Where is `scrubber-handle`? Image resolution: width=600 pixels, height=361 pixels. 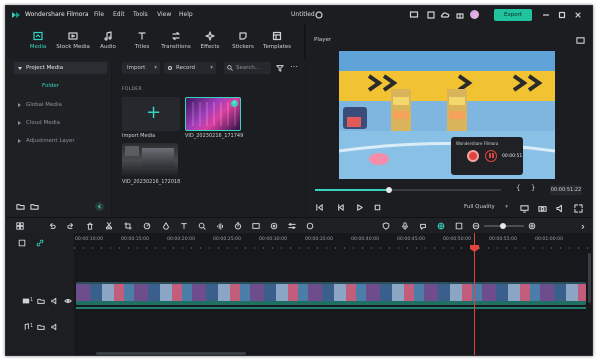 scrubber-handle is located at coordinates (389, 190).